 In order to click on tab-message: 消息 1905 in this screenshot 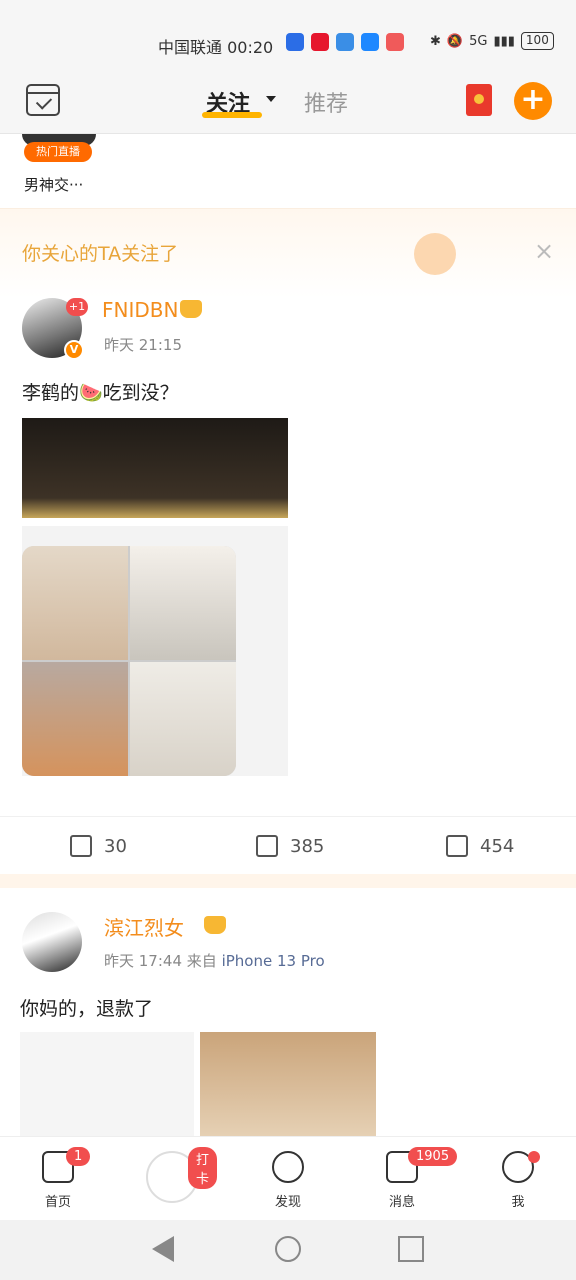, I will do `click(415, 1178)`.